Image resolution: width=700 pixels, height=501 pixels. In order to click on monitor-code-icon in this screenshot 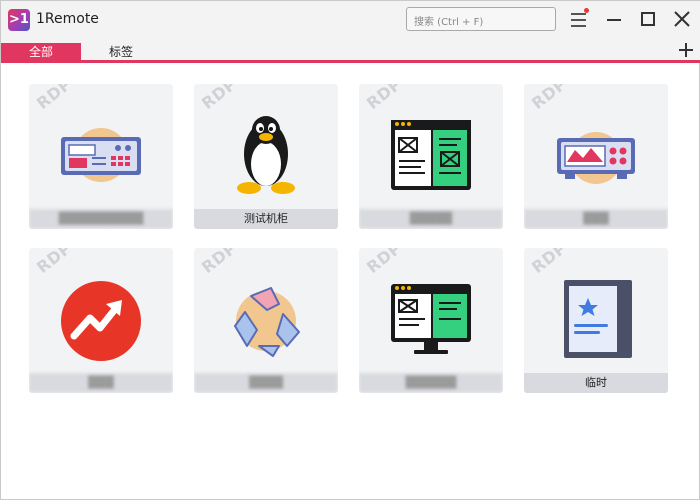, I will do `click(431, 319)`.